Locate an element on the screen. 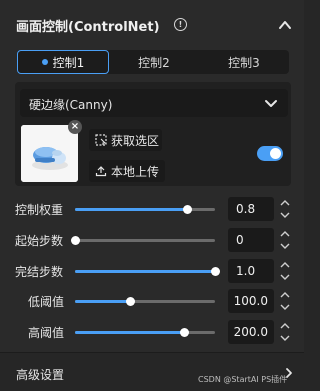 Image resolution: width=320 pixels, height=391 pixels. pick-region-label: 获取选区 is located at coordinates (135, 140).